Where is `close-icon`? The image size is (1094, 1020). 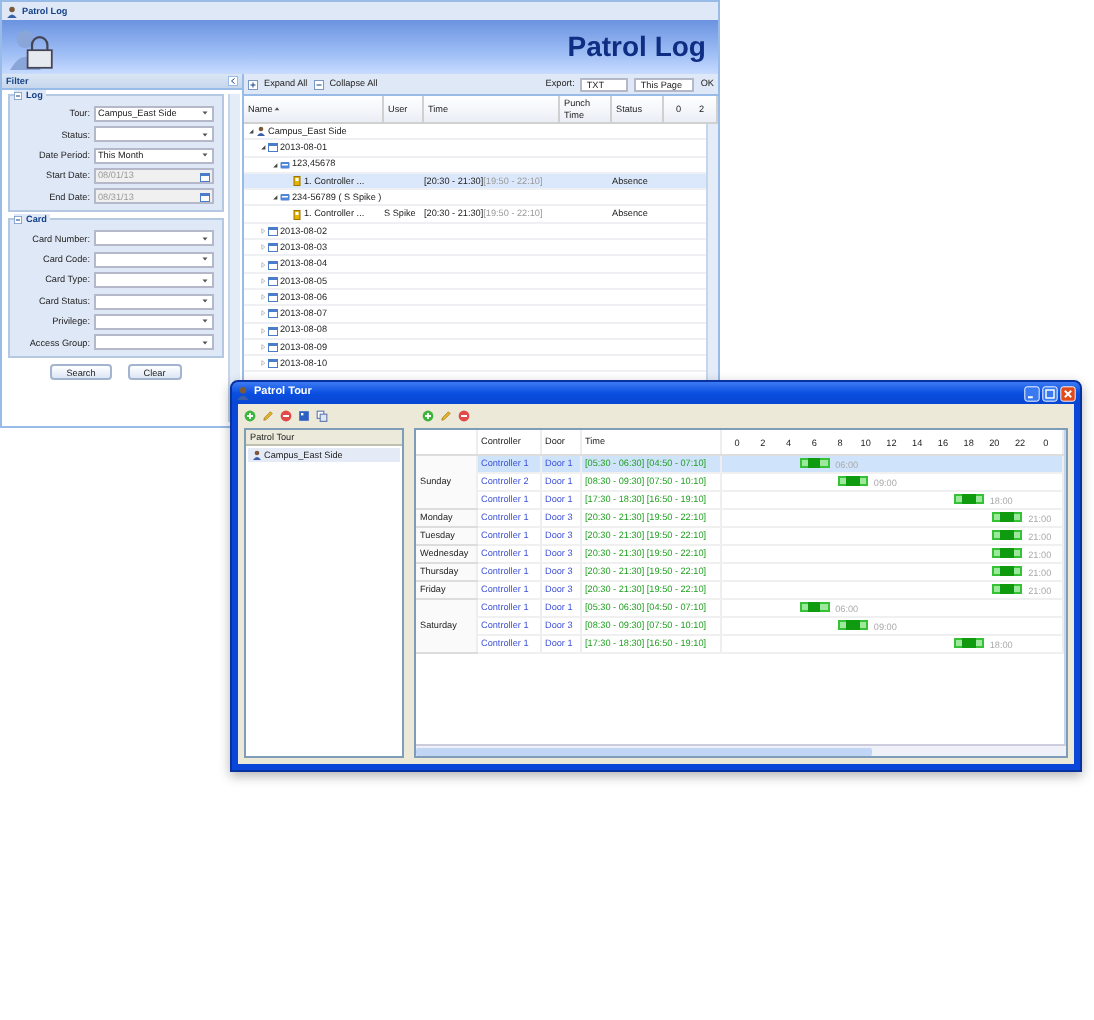 close-icon is located at coordinates (1068, 393).